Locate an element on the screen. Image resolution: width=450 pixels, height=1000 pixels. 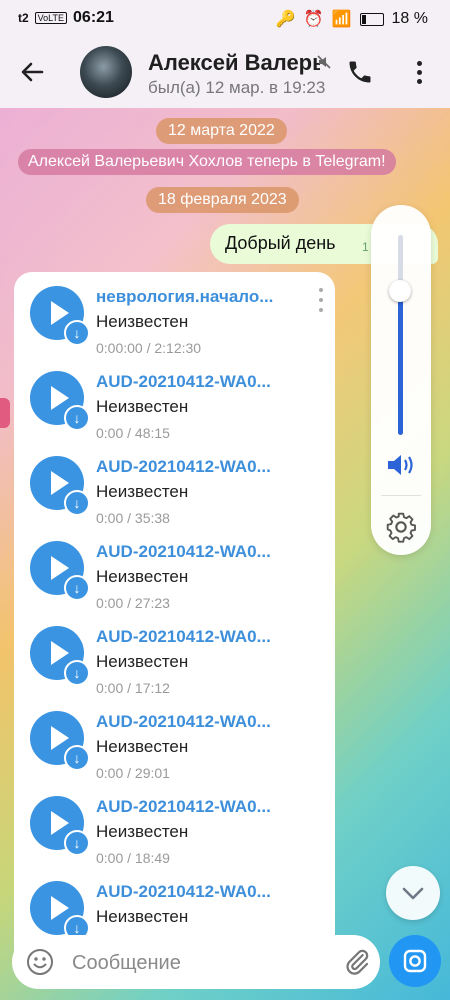
carrier-label: t2 is located at coordinates (23, 18).